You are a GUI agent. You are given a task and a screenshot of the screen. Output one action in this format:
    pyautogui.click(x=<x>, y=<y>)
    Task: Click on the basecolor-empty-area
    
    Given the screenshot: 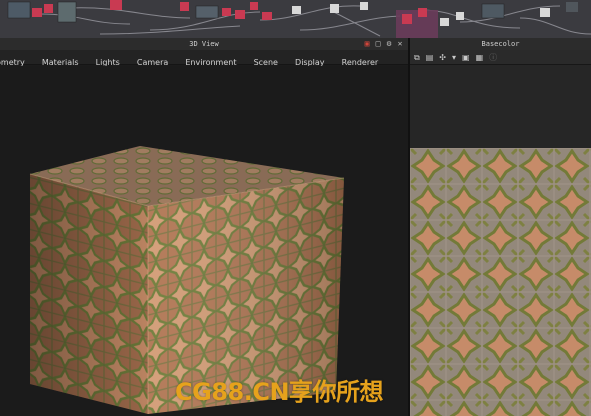 What is the action you would take?
    pyautogui.click(x=500, y=107)
    